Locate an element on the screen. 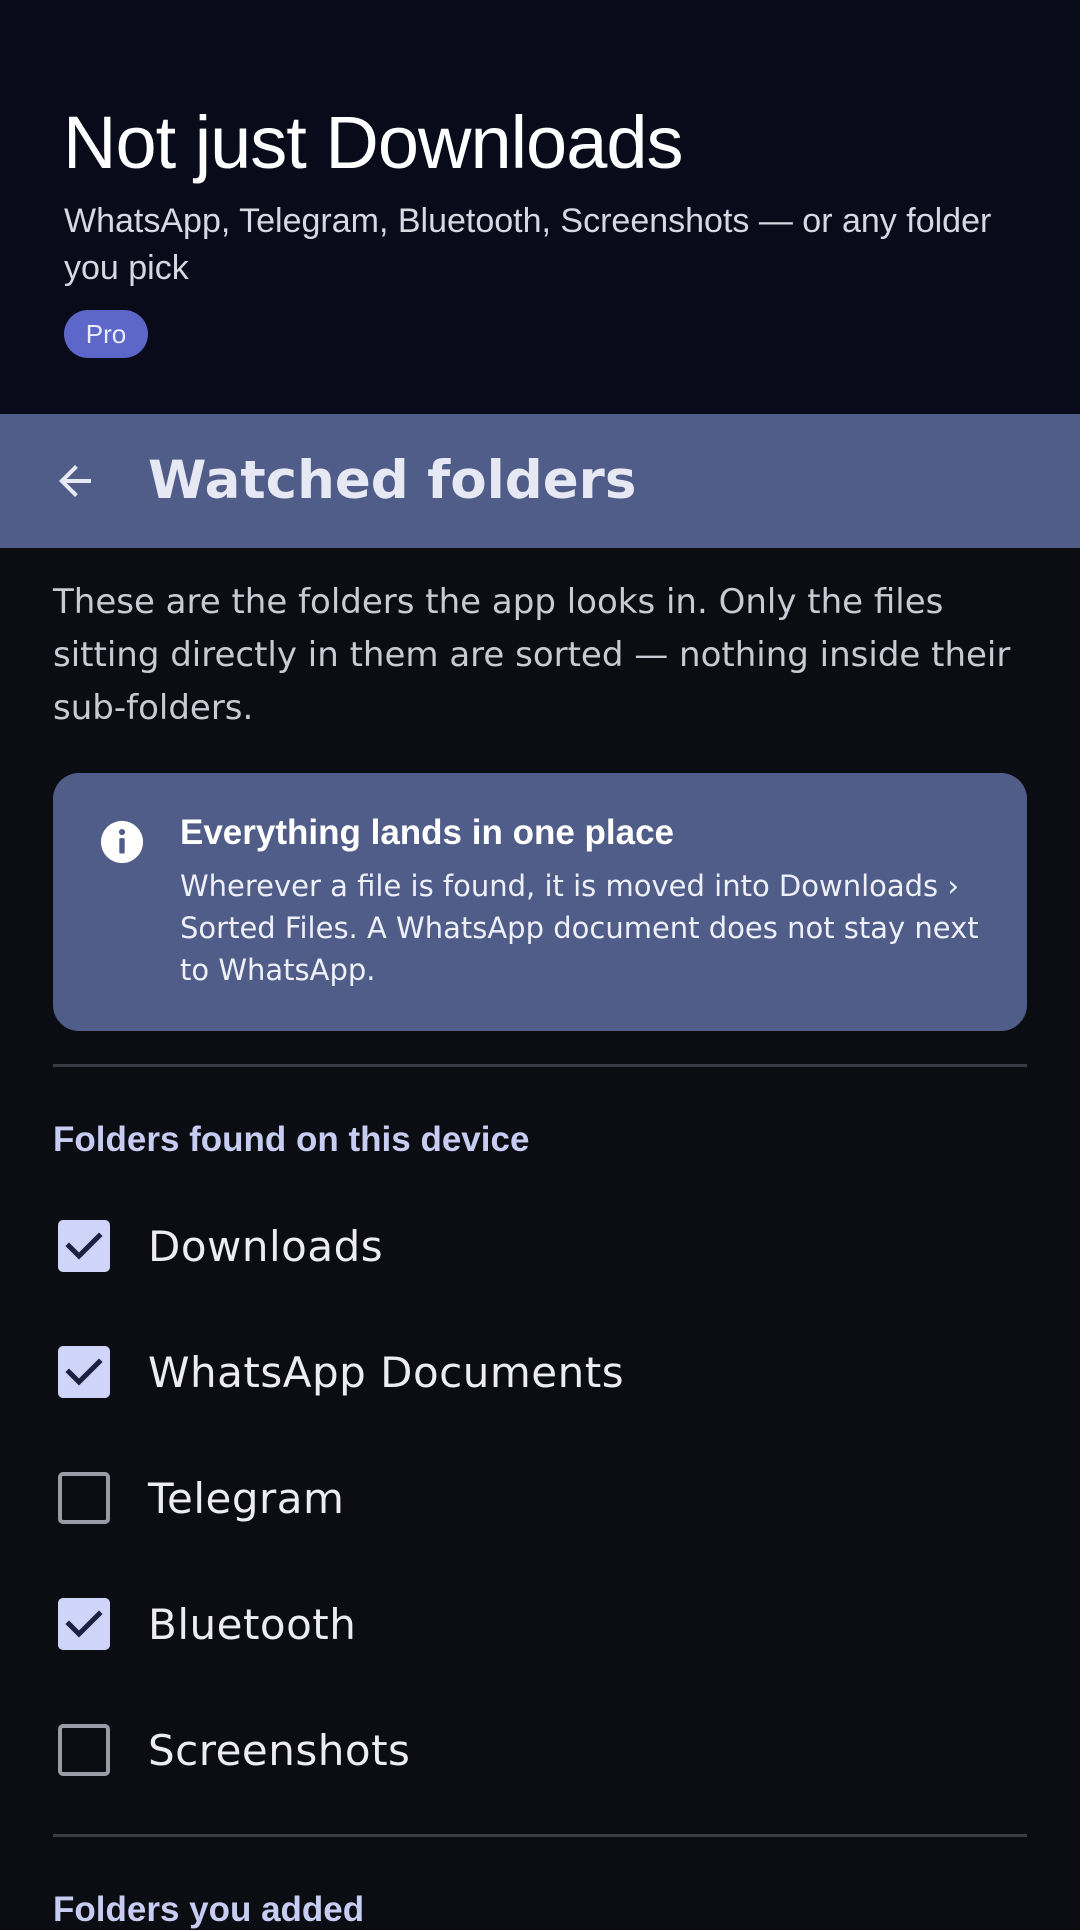 The image size is (1080, 1930). arrow-back-icon is located at coordinates (75, 481).